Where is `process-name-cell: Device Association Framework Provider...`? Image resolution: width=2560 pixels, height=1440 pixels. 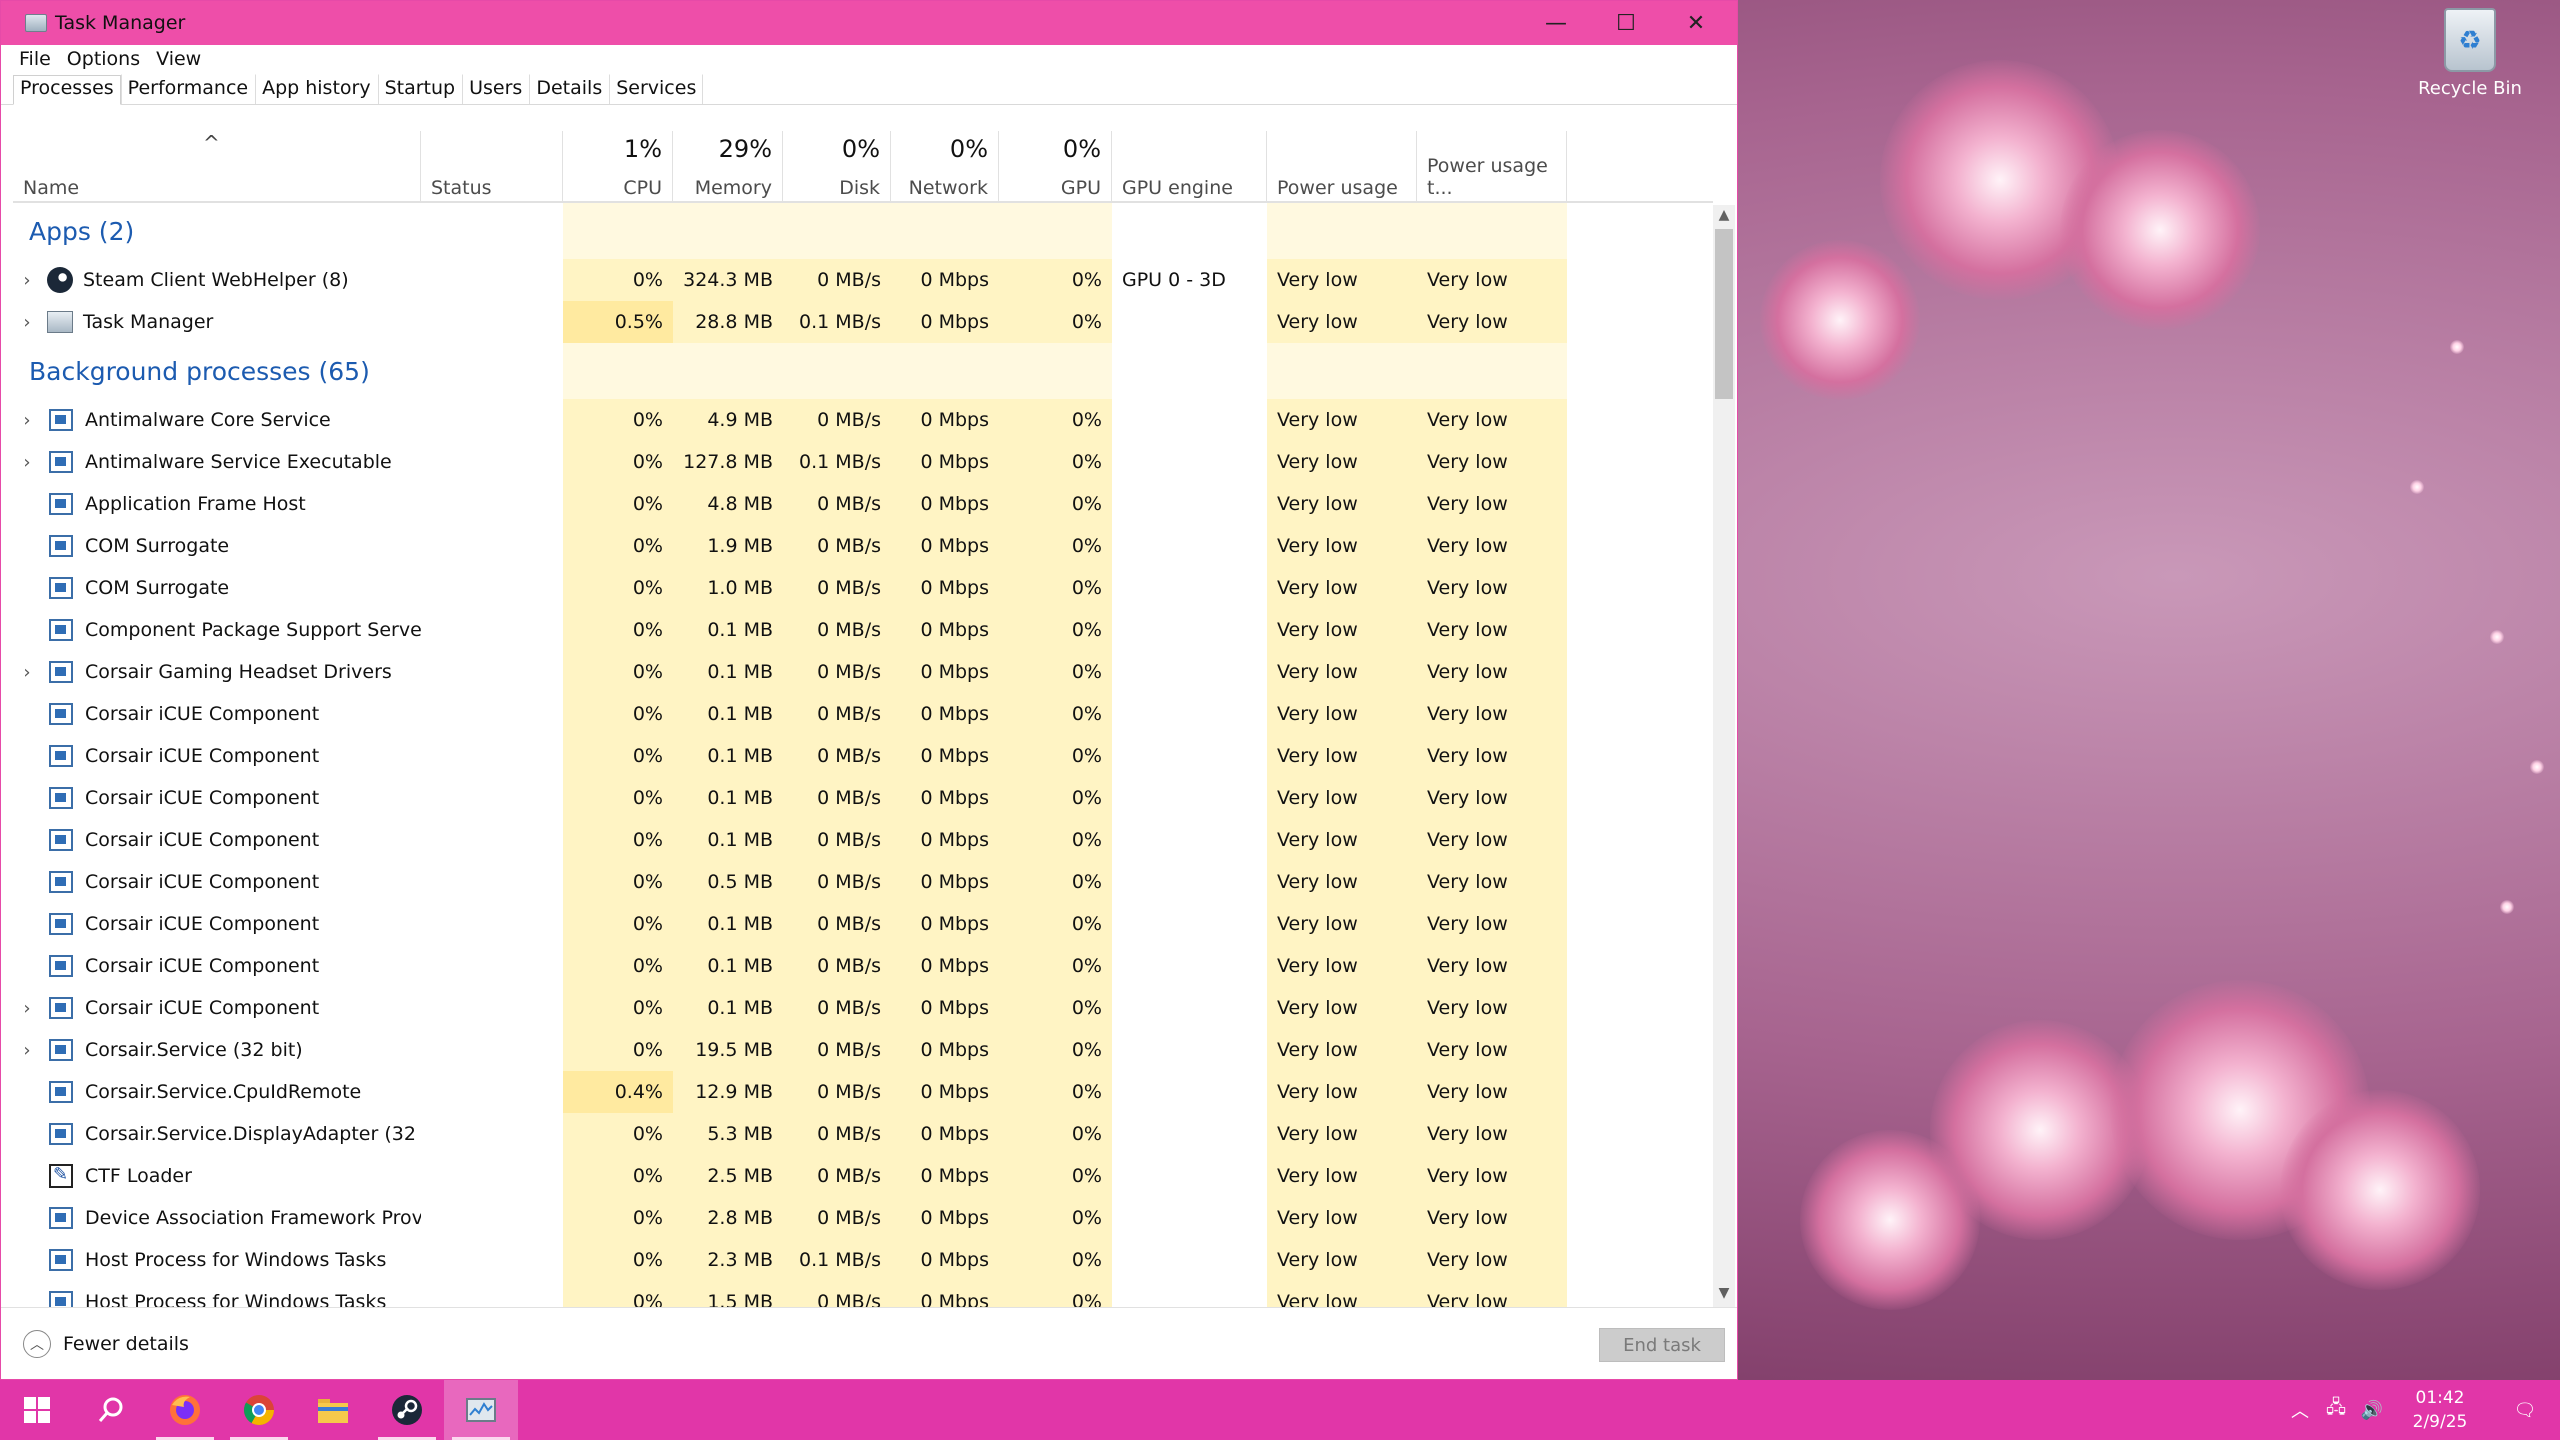
process-name-cell: Device Association Framework Provider... is located at coordinates (217, 1218).